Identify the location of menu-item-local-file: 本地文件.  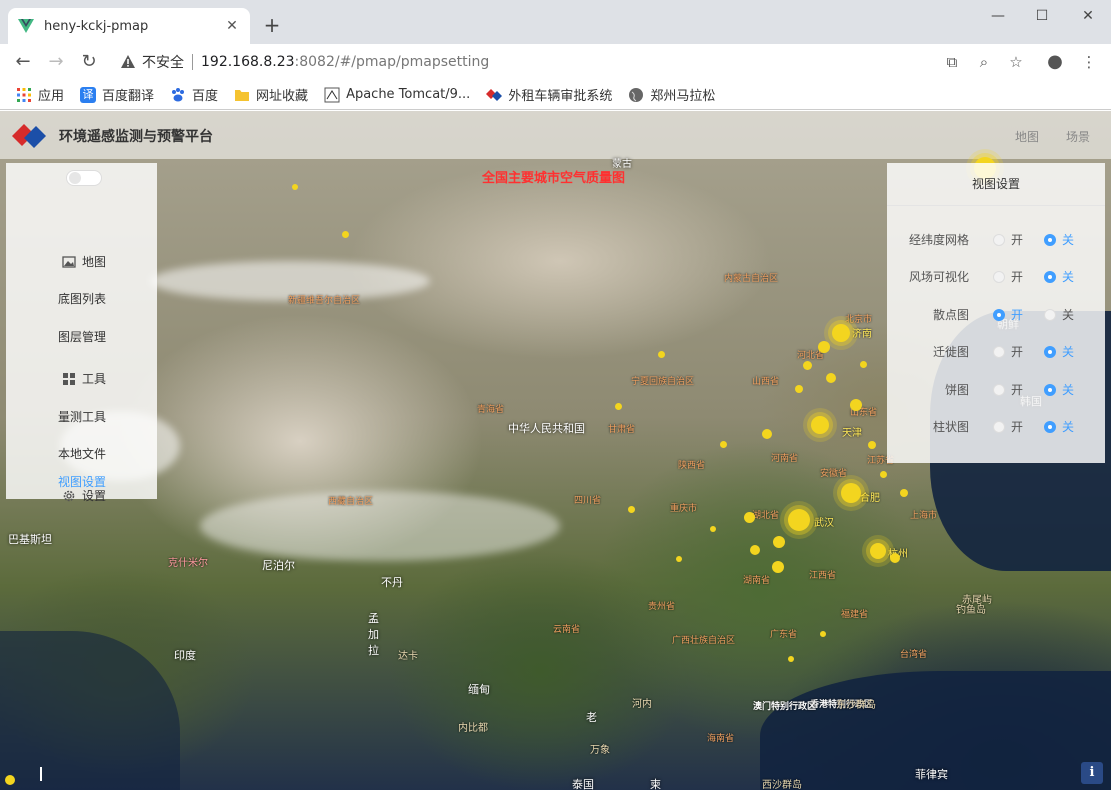
(82, 453).